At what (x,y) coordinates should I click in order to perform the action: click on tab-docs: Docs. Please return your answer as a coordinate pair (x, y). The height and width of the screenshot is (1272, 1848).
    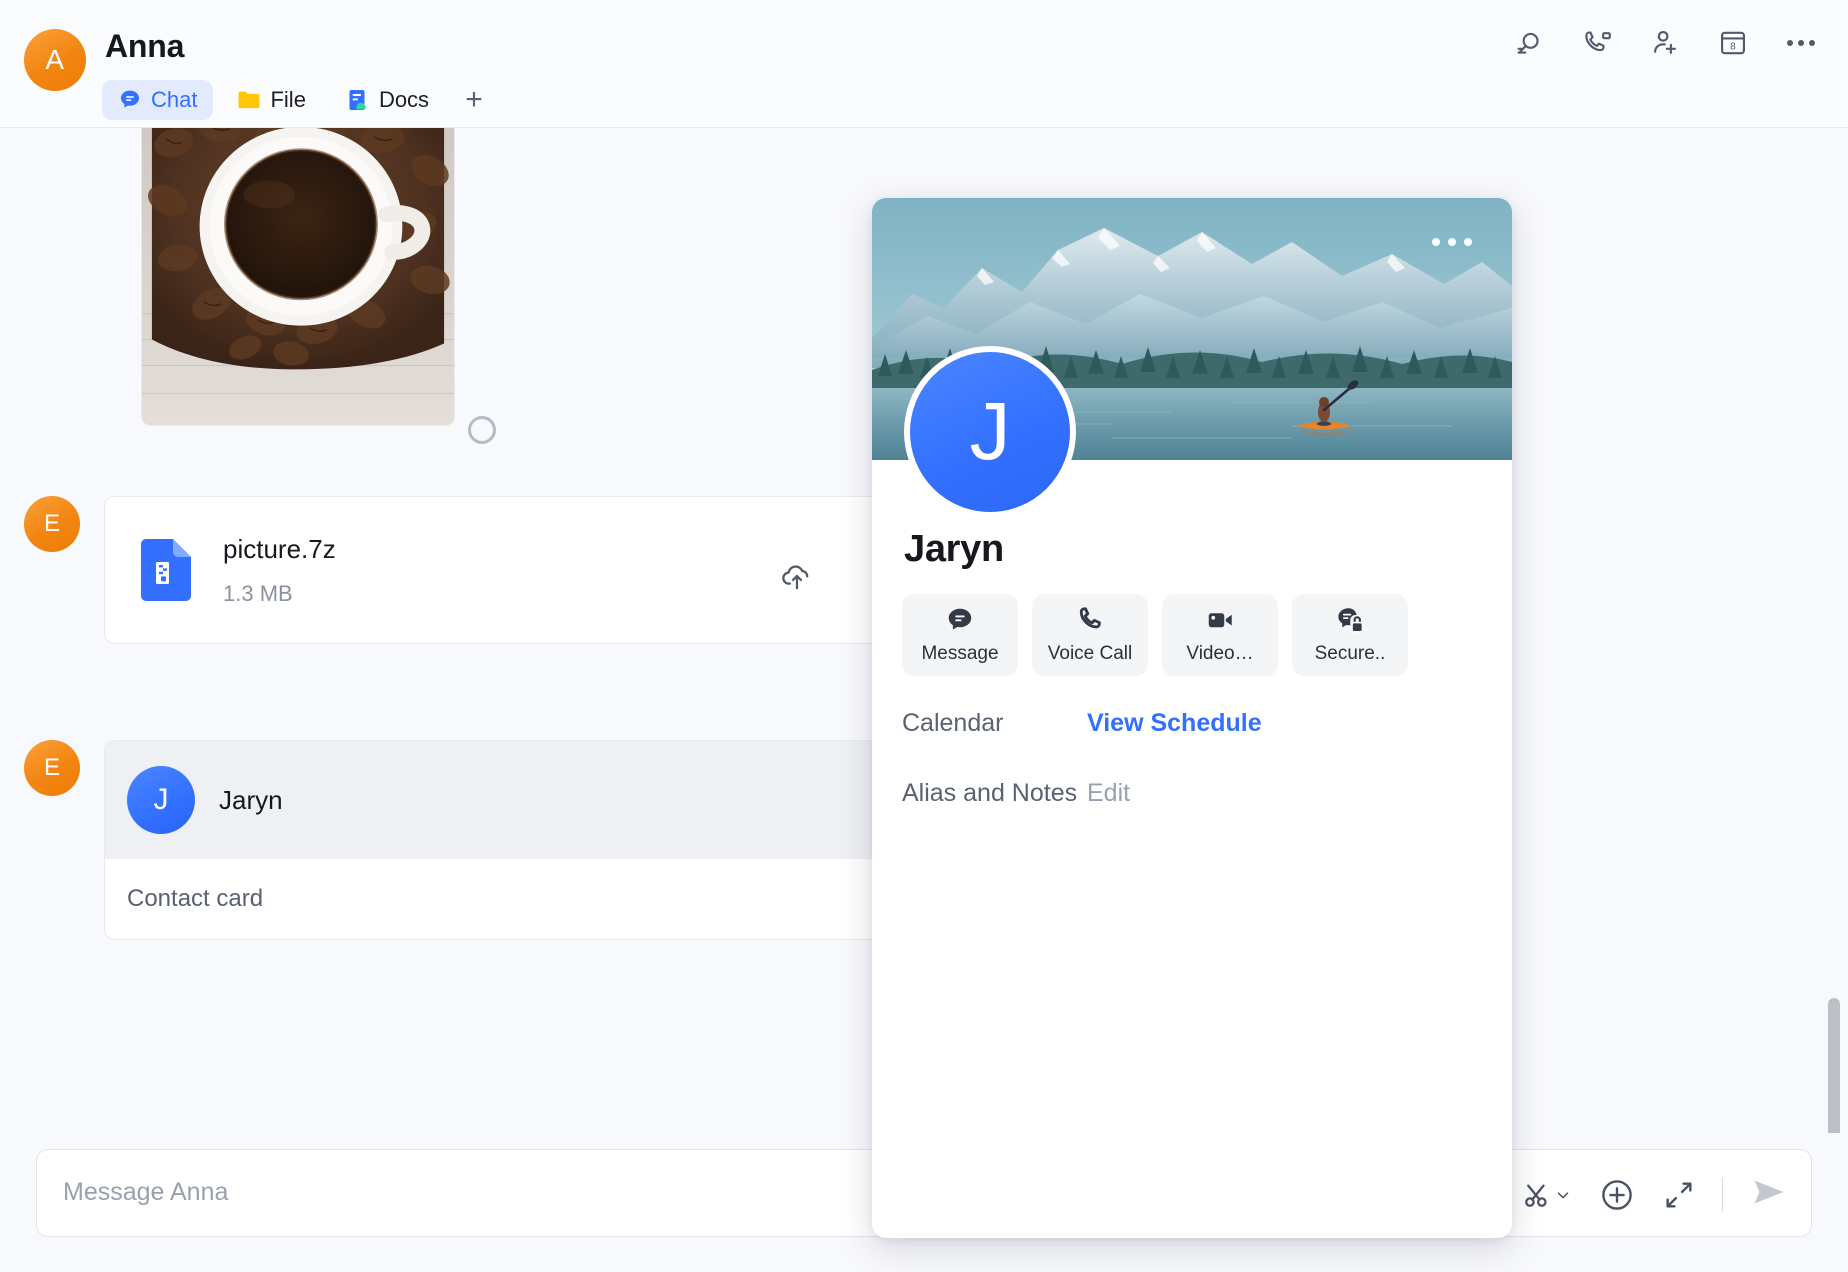
    Looking at the image, I should click on (387, 100).